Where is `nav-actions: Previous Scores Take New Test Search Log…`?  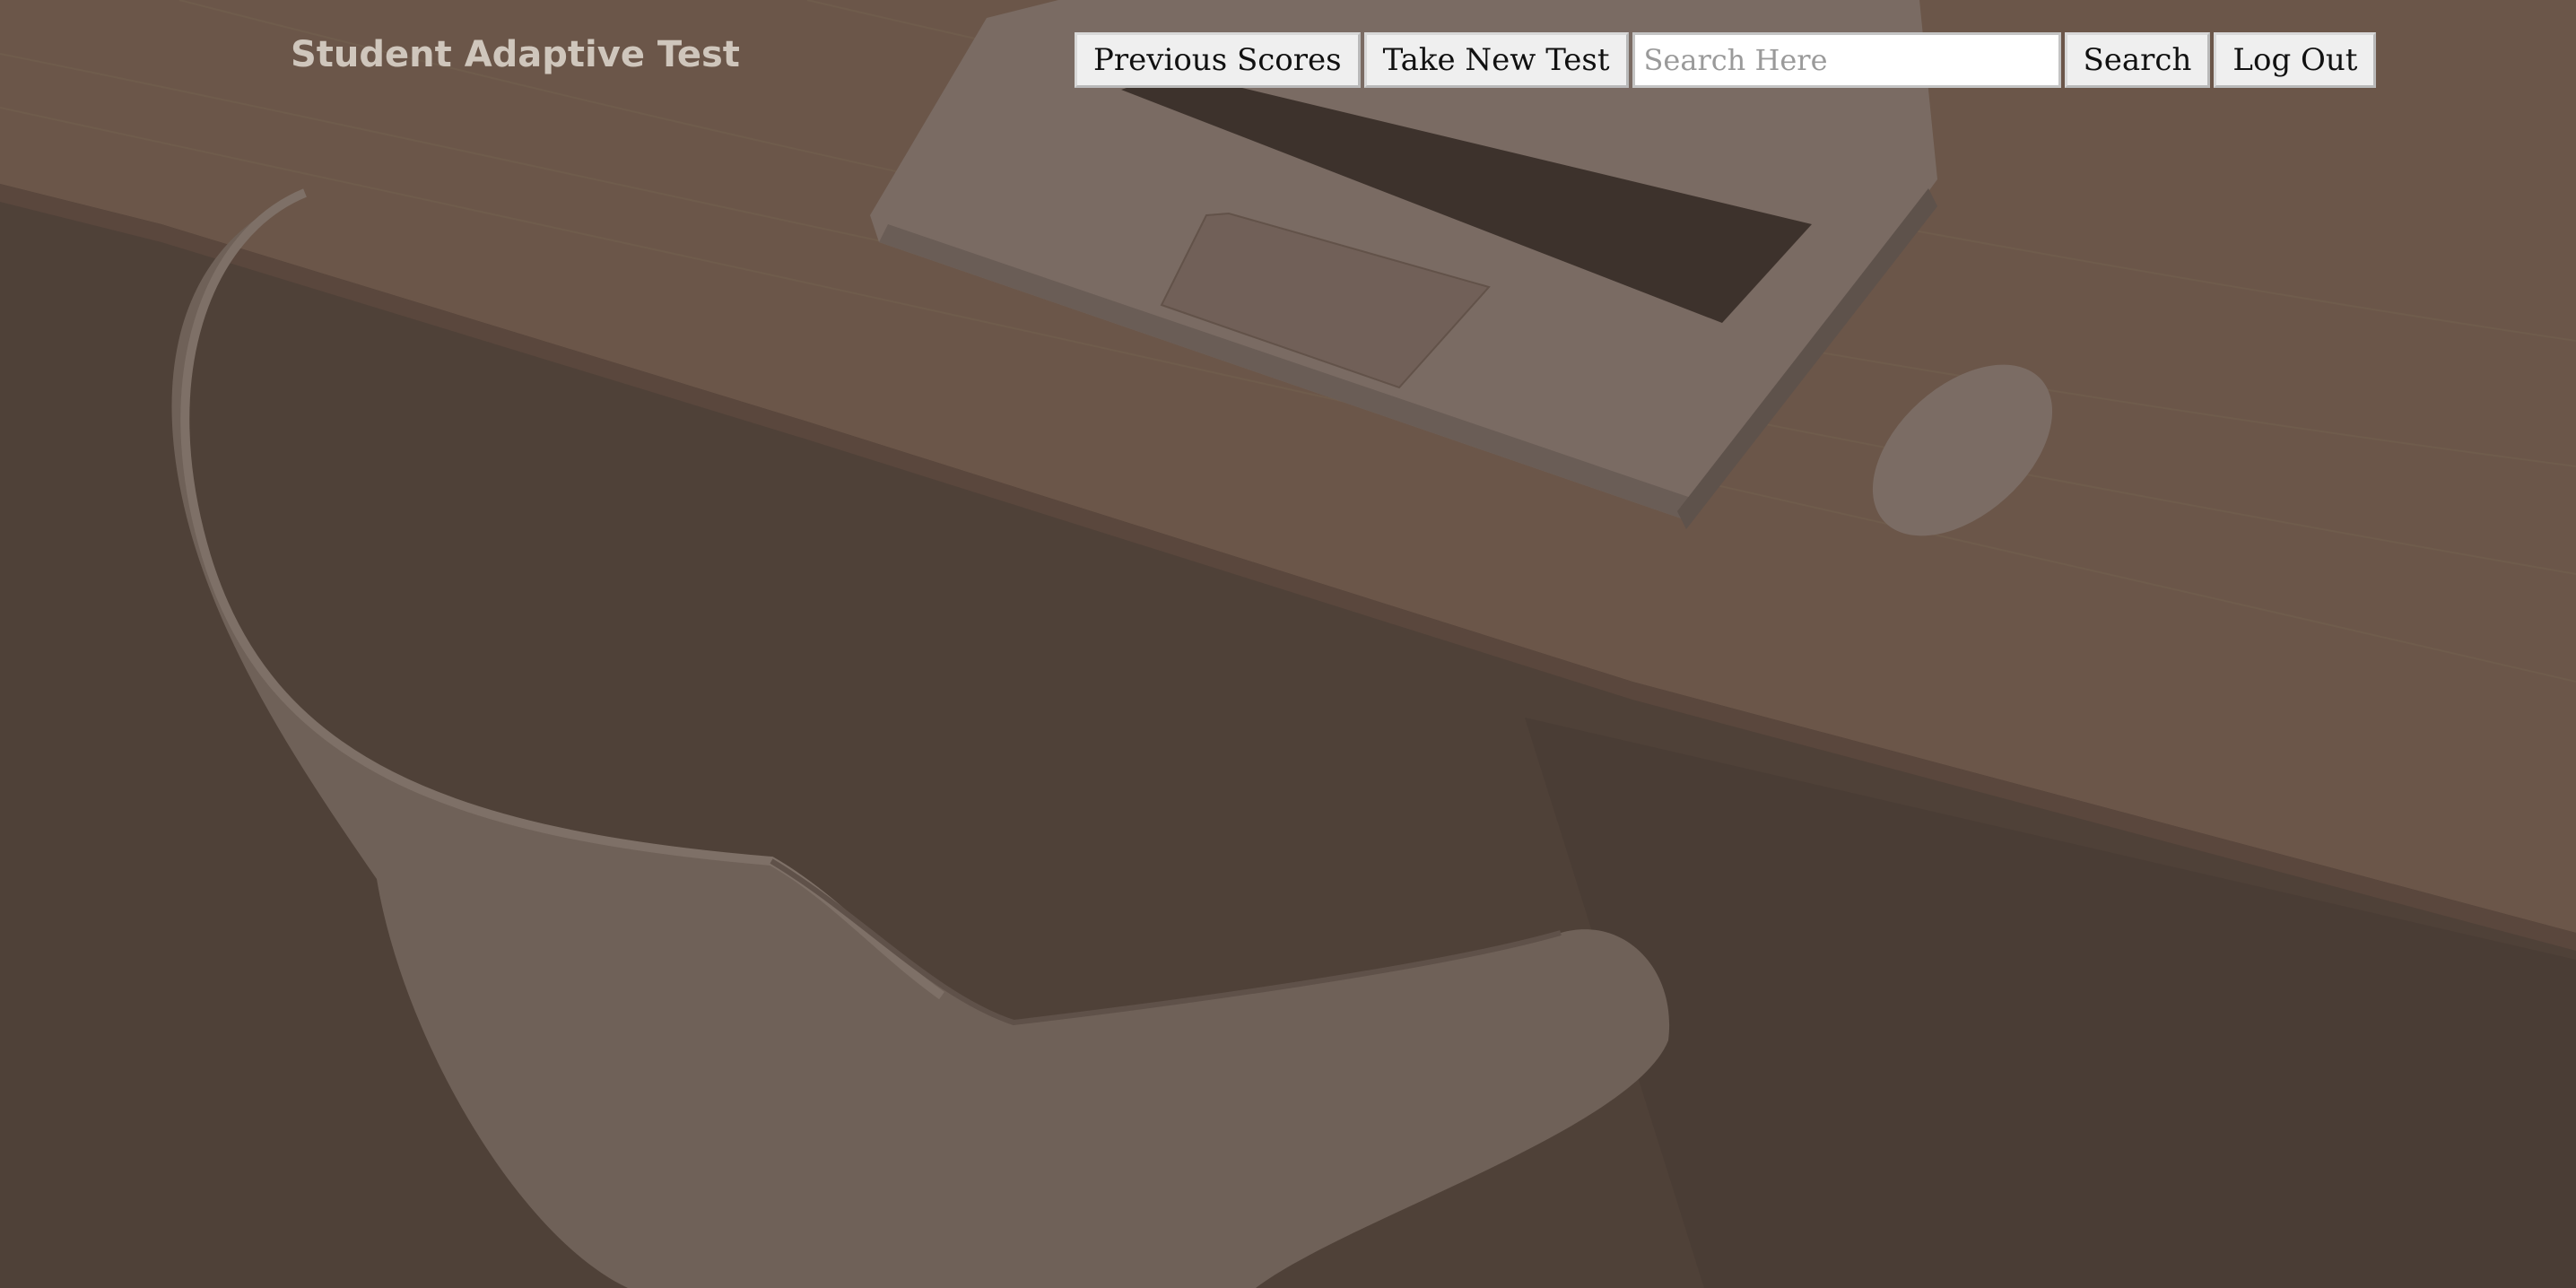 nav-actions: Previous Scores Take New Test Search Log… is located at coordinates (1726, 60).